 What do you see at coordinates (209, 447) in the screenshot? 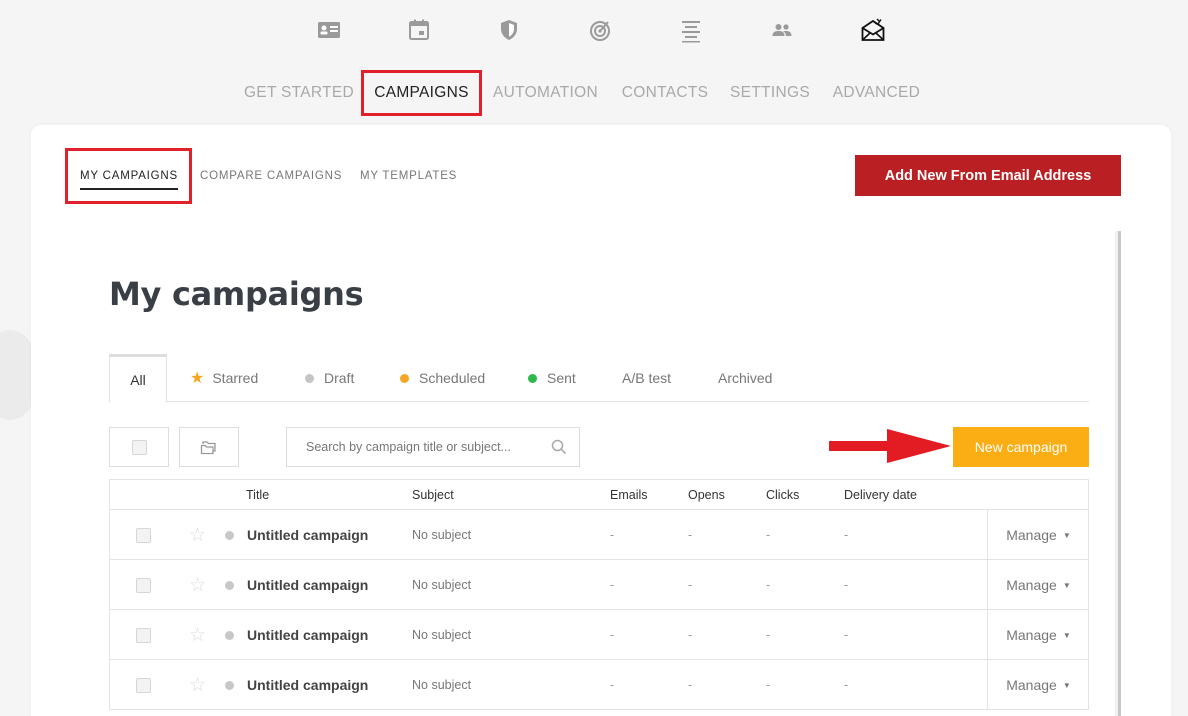
I see `move-to-folder-button` at bounding box center [209, 447].